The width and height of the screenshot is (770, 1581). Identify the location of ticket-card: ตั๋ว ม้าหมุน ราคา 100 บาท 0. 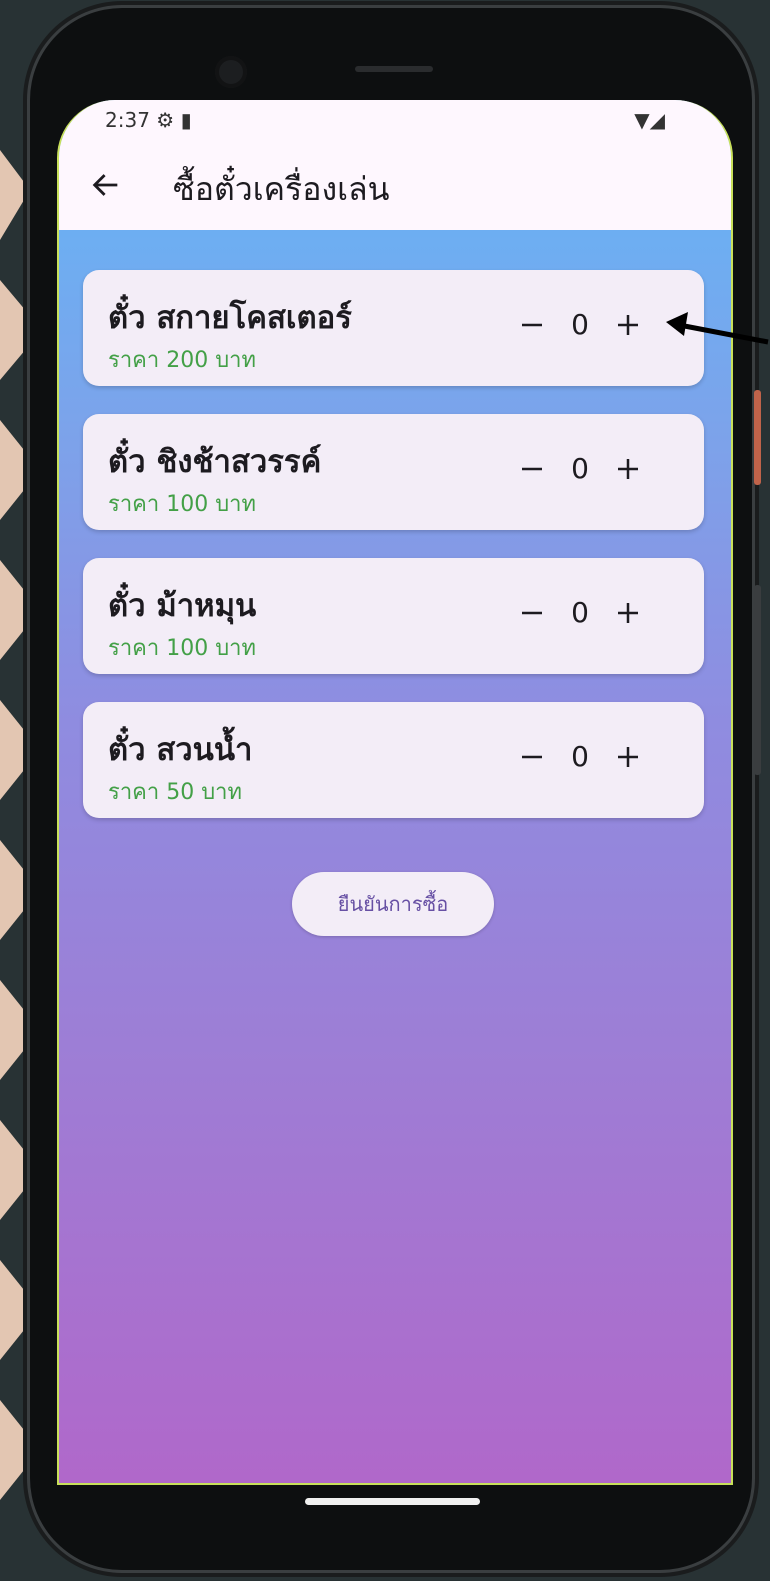
(393, 616).